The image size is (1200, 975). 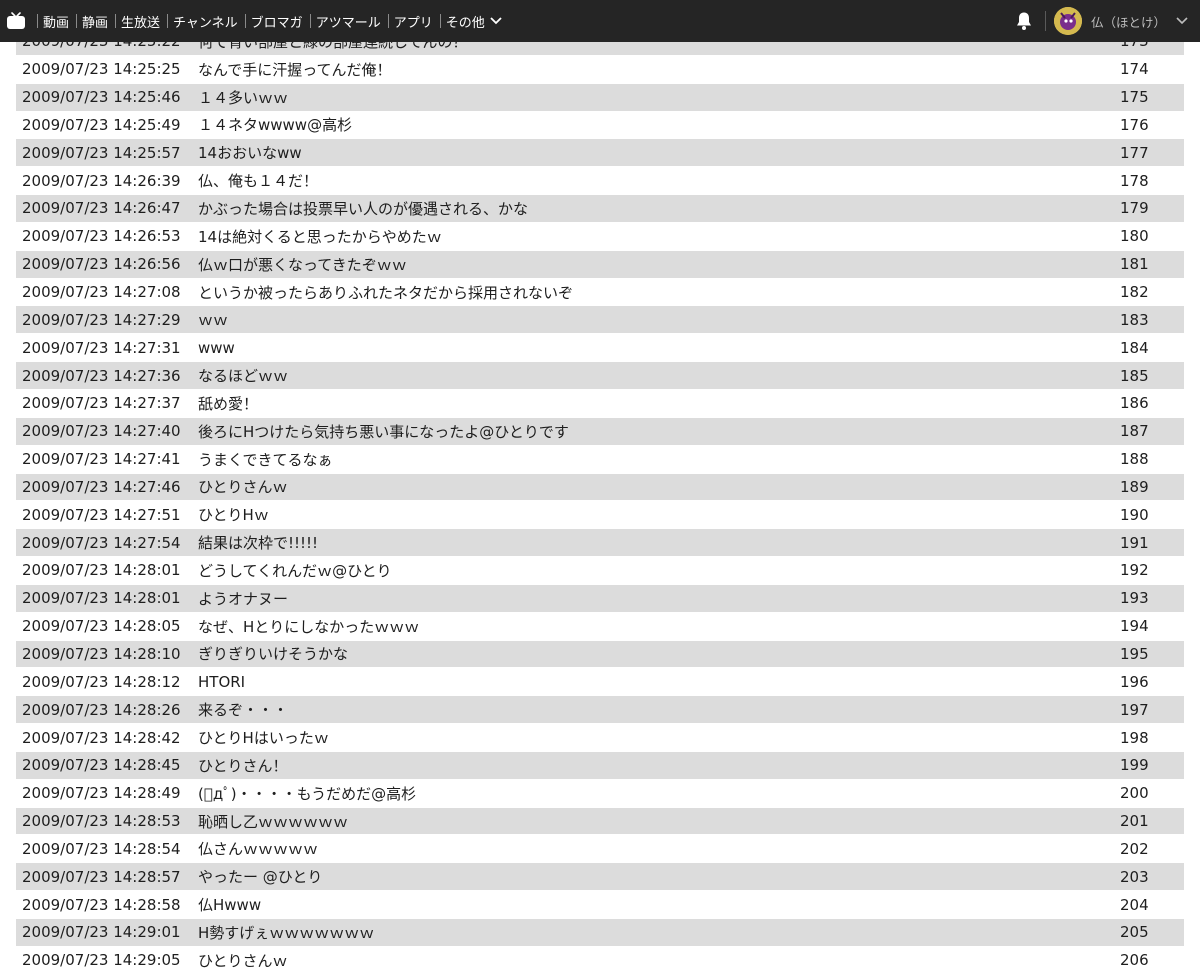 What do you see at coordinates (600, 738) in the screenshot?
I see `table-row: 2009/07/23 14:28:42 ひとりHはいったｗ 198` at bounding box center [600, 738].